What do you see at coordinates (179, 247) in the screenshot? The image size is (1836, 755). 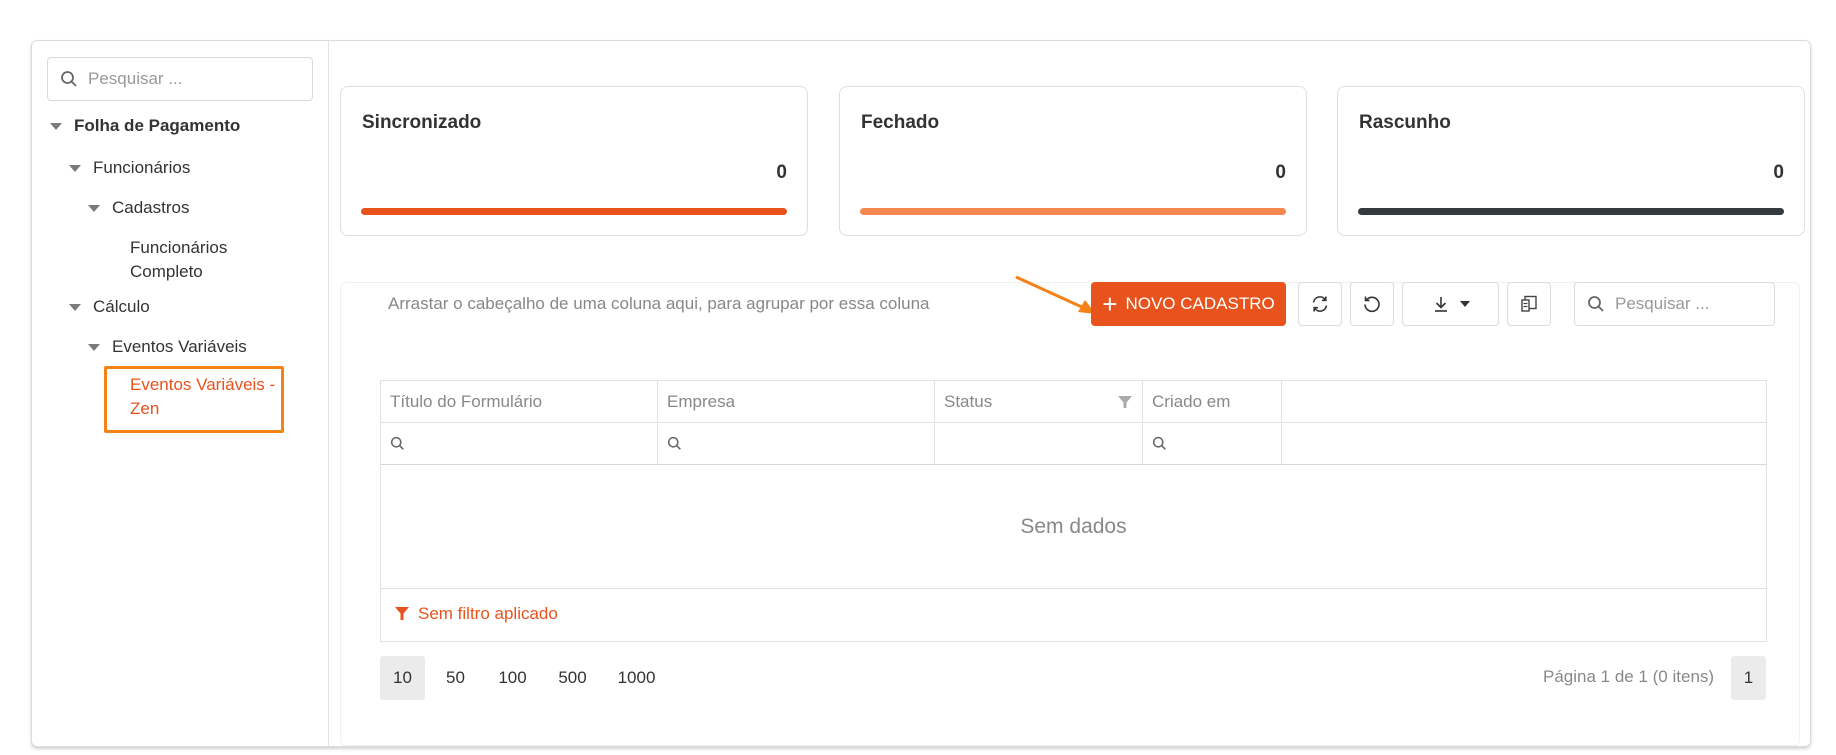 I see `tree-label-funcionarios-completo-1: Funcionários` at bounding box center [179, 247].